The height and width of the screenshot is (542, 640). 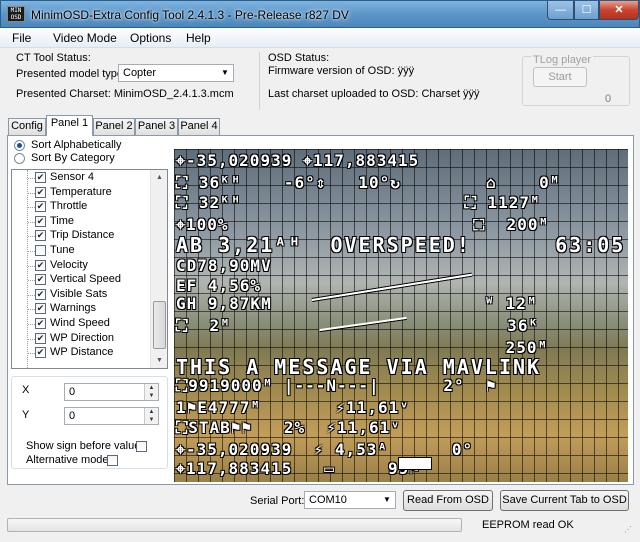 I want to click on panel-item-label: WP Distance, so click(x=82, y=352).